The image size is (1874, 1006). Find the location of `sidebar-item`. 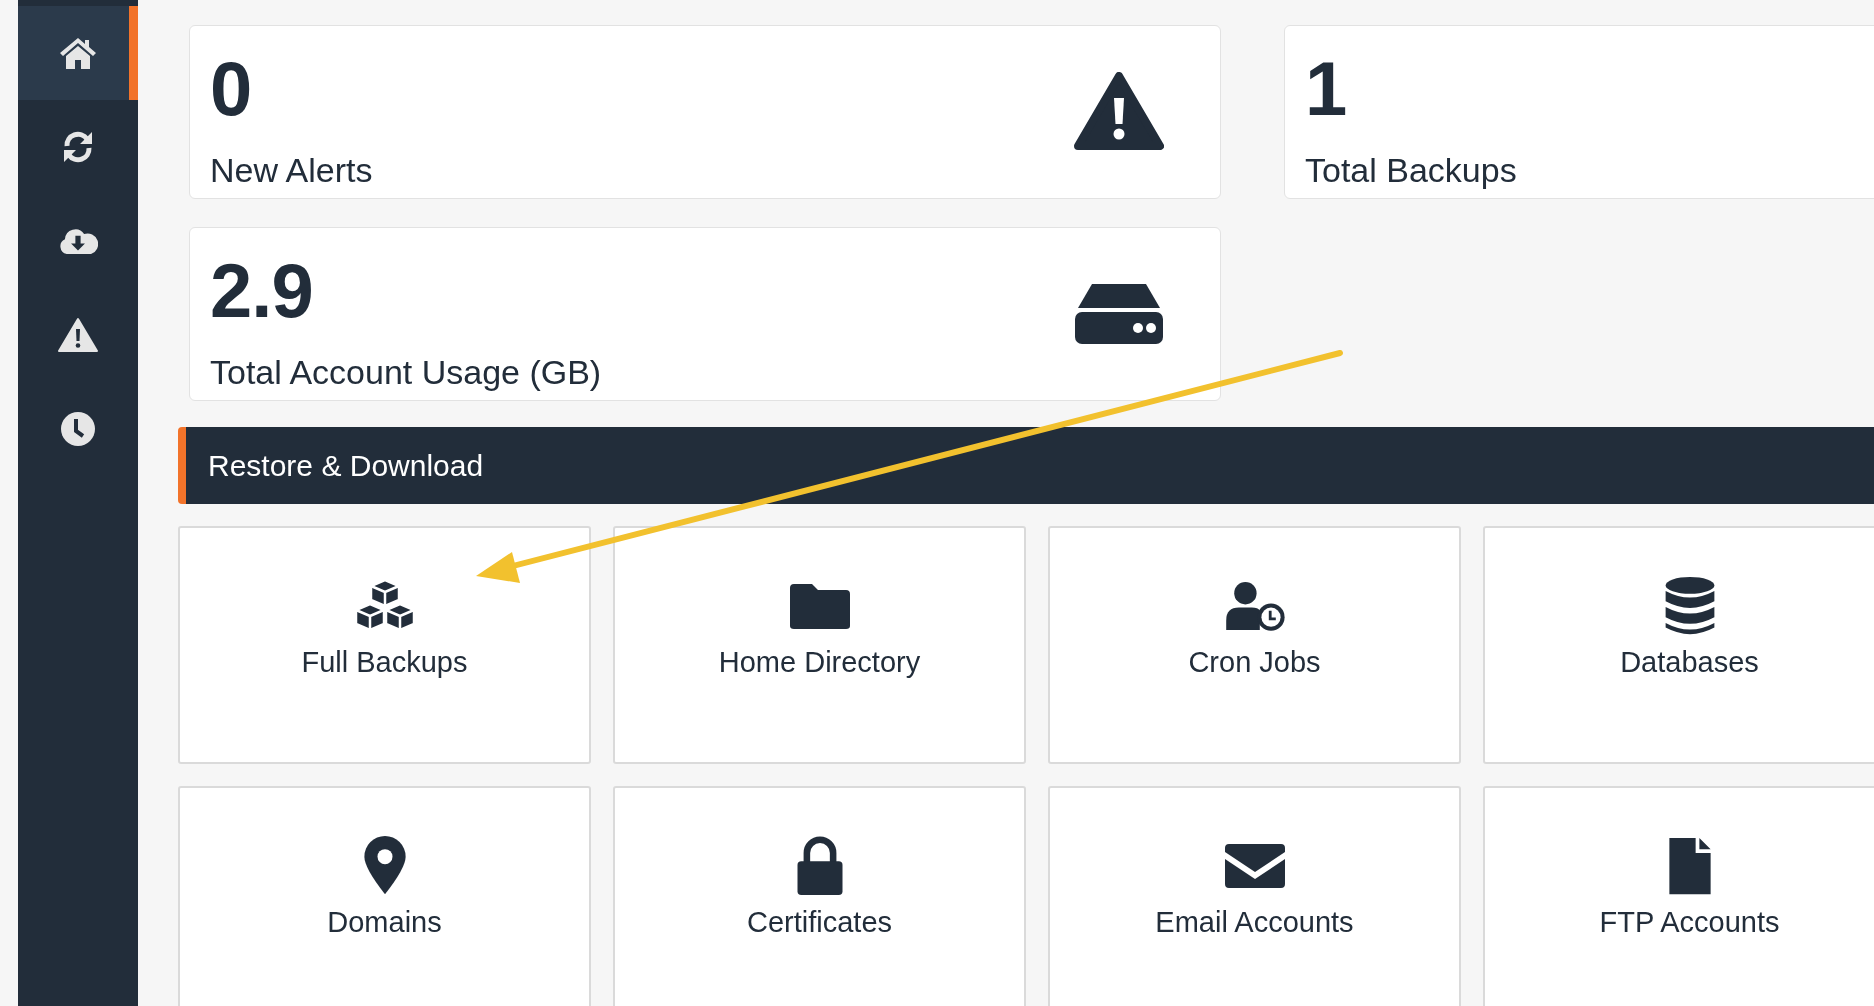

sidebar-item is located at coordinates (78, 53).